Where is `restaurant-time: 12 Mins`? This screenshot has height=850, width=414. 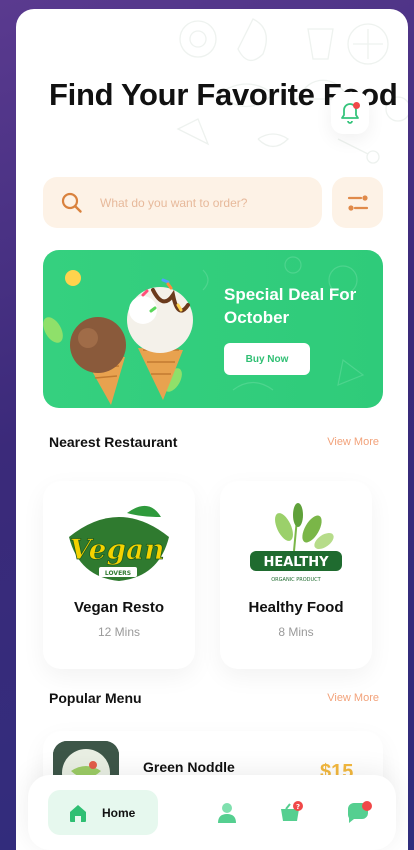
restaurant-time: 12 Mins is located at coordinates (119, 632).